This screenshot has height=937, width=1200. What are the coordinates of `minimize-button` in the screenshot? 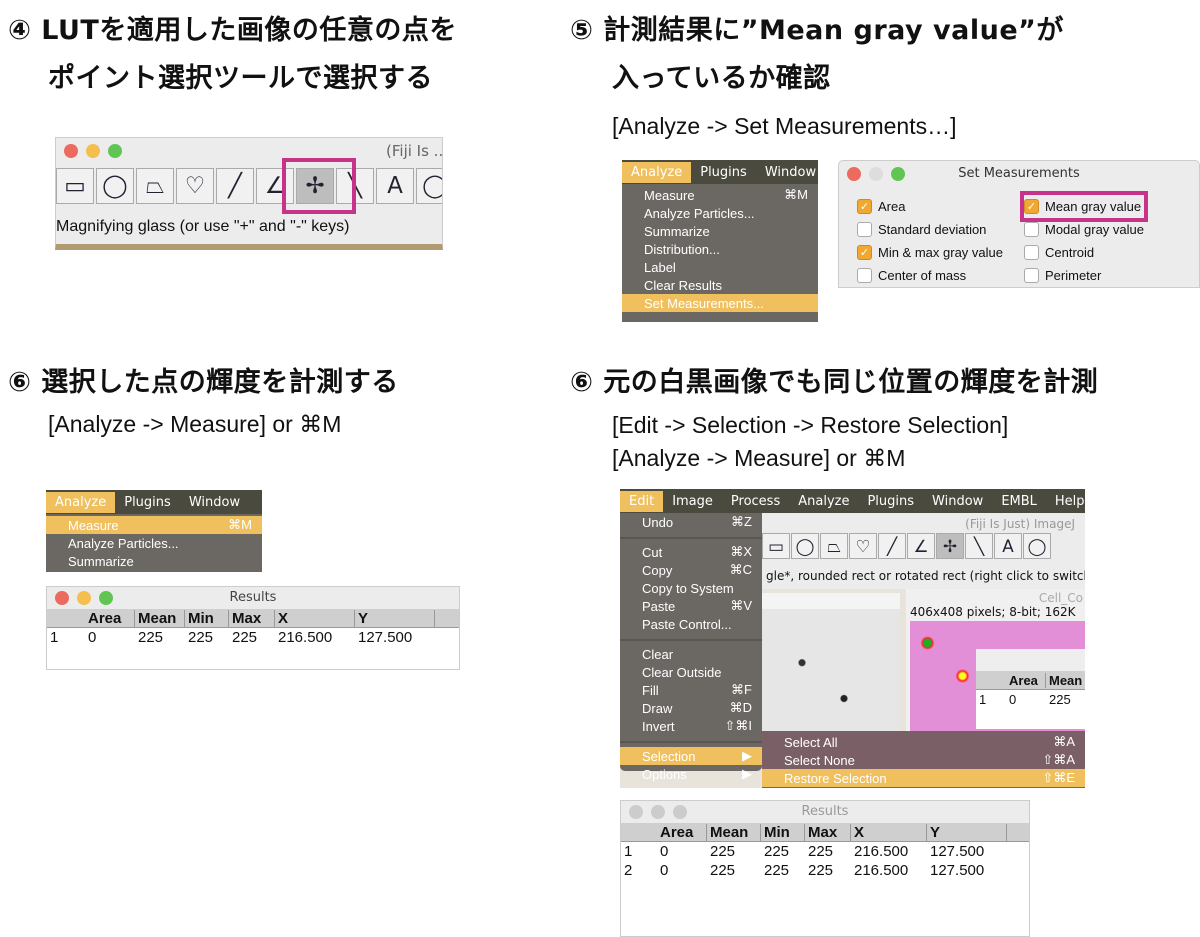 It's located at (93, 151).